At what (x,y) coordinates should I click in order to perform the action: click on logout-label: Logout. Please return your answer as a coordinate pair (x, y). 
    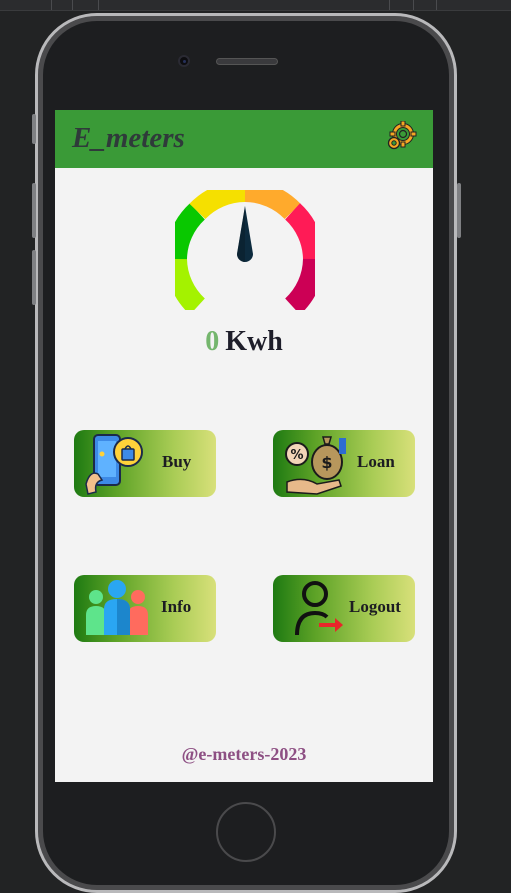
    Looking at the image, I should click on (375, 606).